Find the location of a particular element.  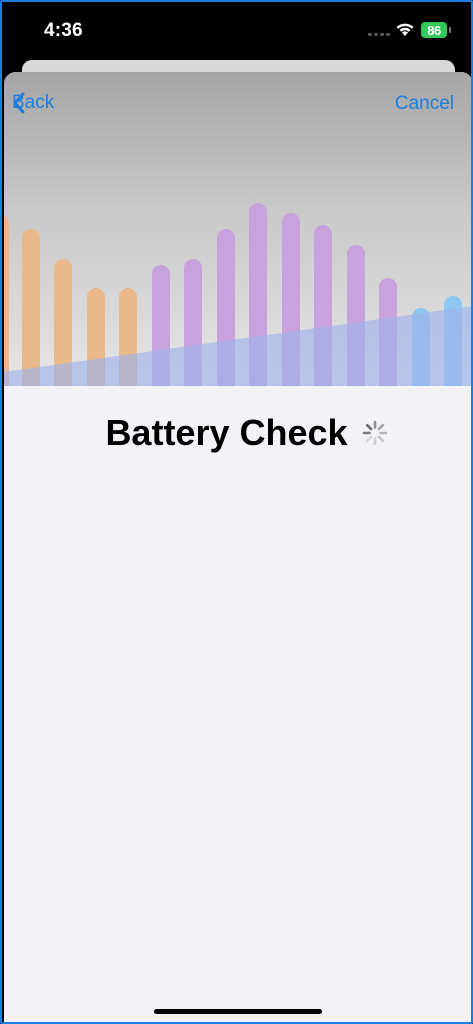

battery-tip is located at coordinates (450, 30).